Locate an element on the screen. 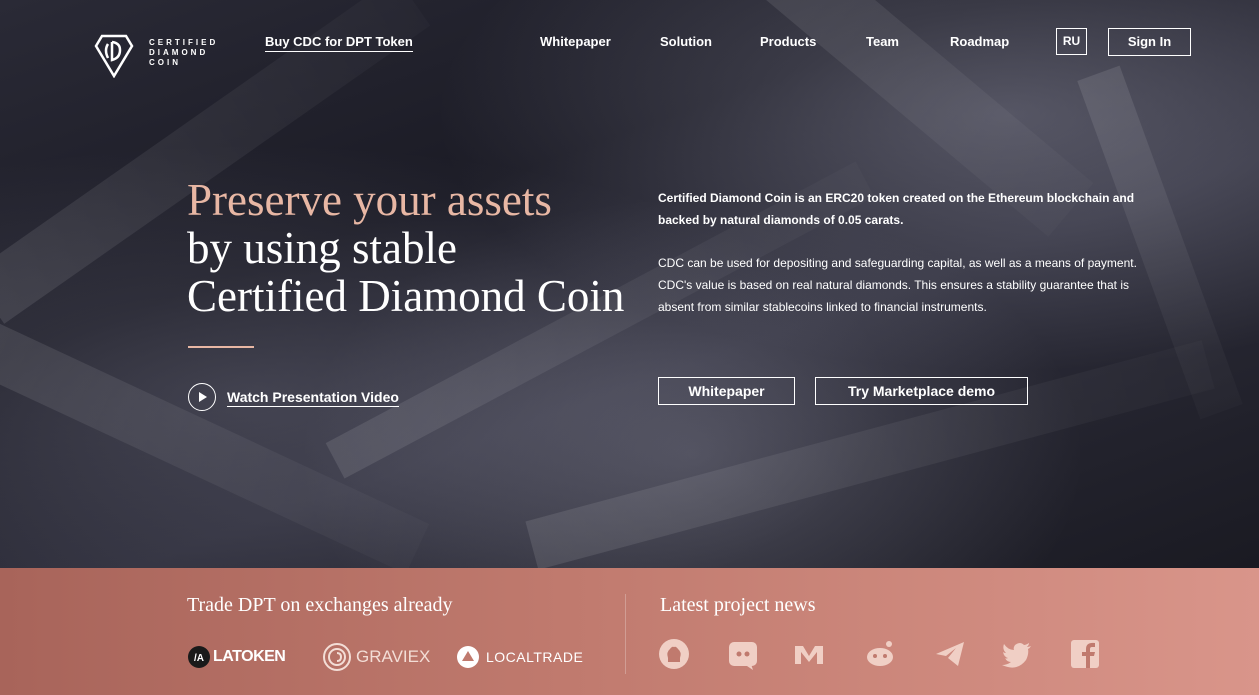 The image size is (1259, 695). headline-line3: Certified Diamond Coin is located at coordinates (406, 296).